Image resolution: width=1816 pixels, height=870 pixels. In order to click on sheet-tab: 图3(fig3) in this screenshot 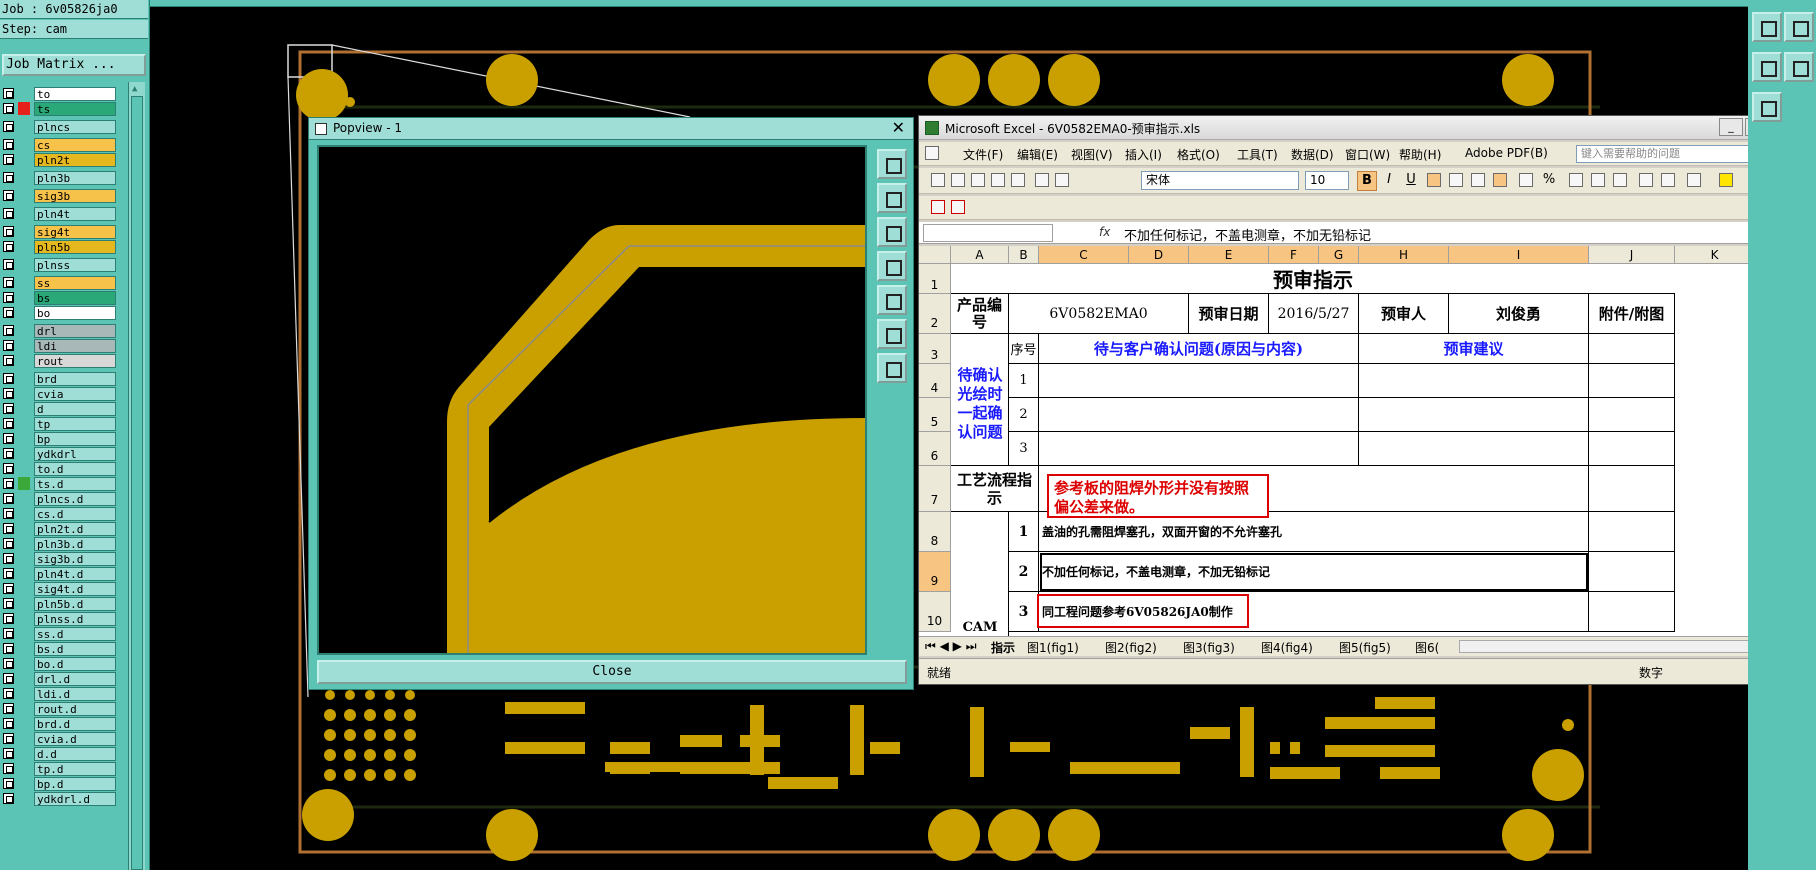, I will do `click(1209, 647)`.